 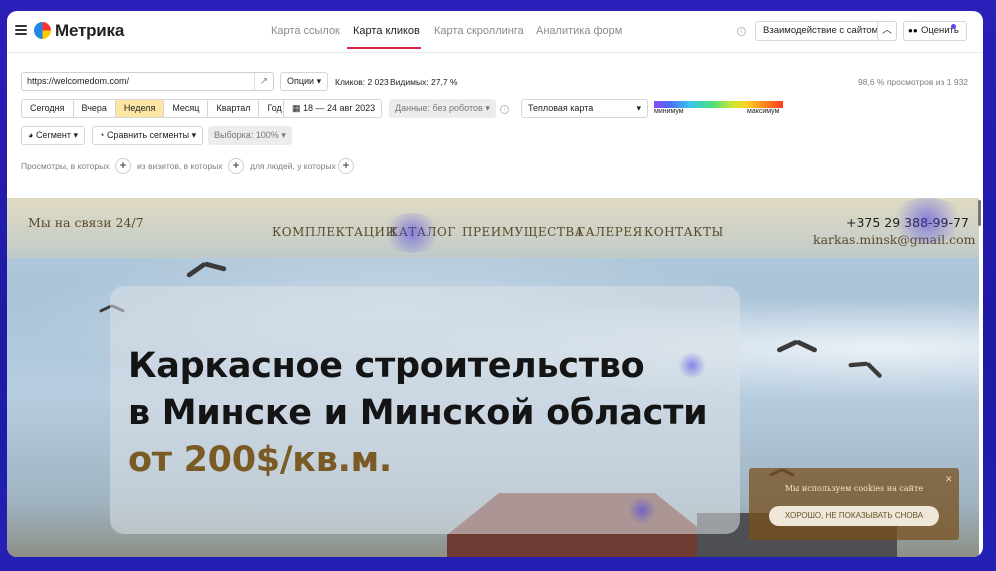 I want to click on hero-price: от 200$/кв.м., so click(x=260, y=460).